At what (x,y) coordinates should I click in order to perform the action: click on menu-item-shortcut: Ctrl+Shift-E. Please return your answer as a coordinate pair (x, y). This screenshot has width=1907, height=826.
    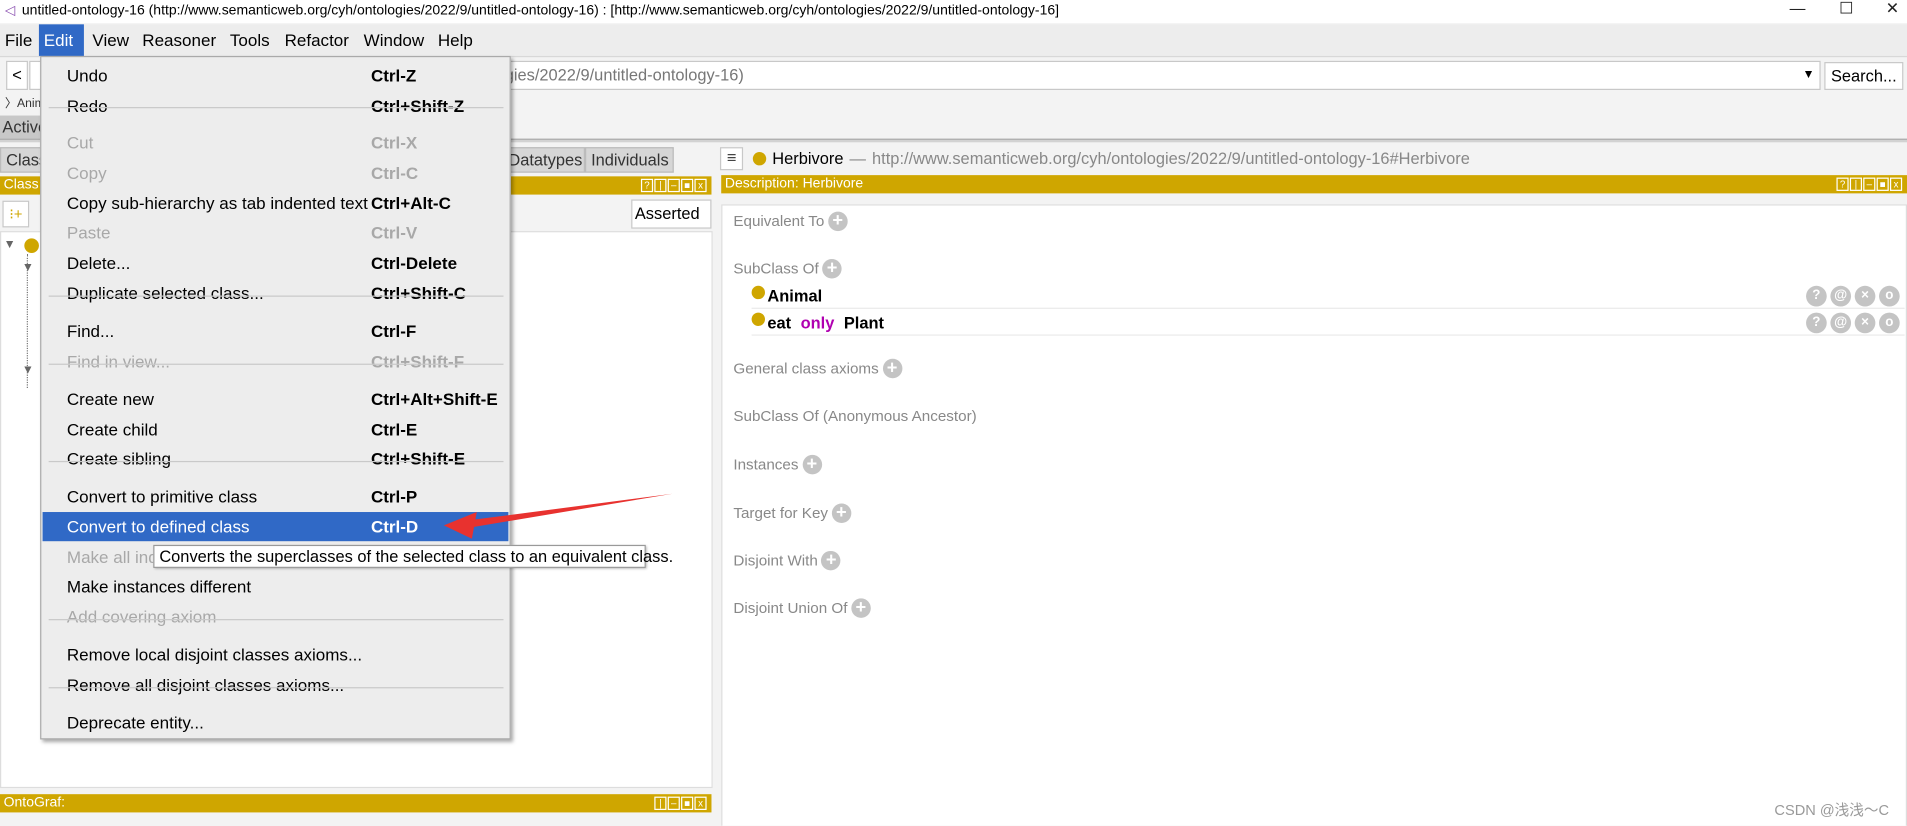
    Looking at the image, I should click on (418, 458).